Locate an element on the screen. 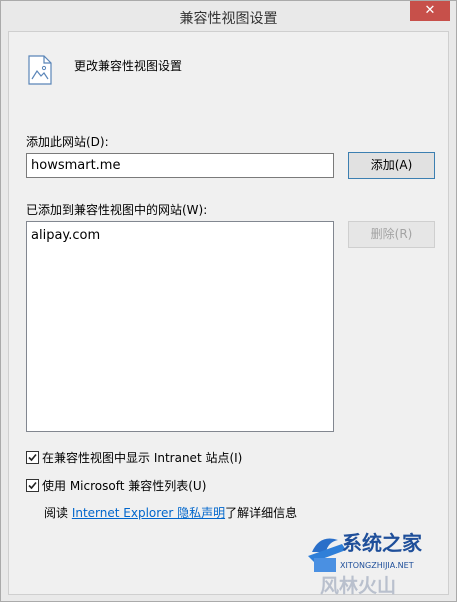 The height and width of the screenshot is (602, 457). add-site-label: 添加此网站(D): is located at coordinates (67, 142).